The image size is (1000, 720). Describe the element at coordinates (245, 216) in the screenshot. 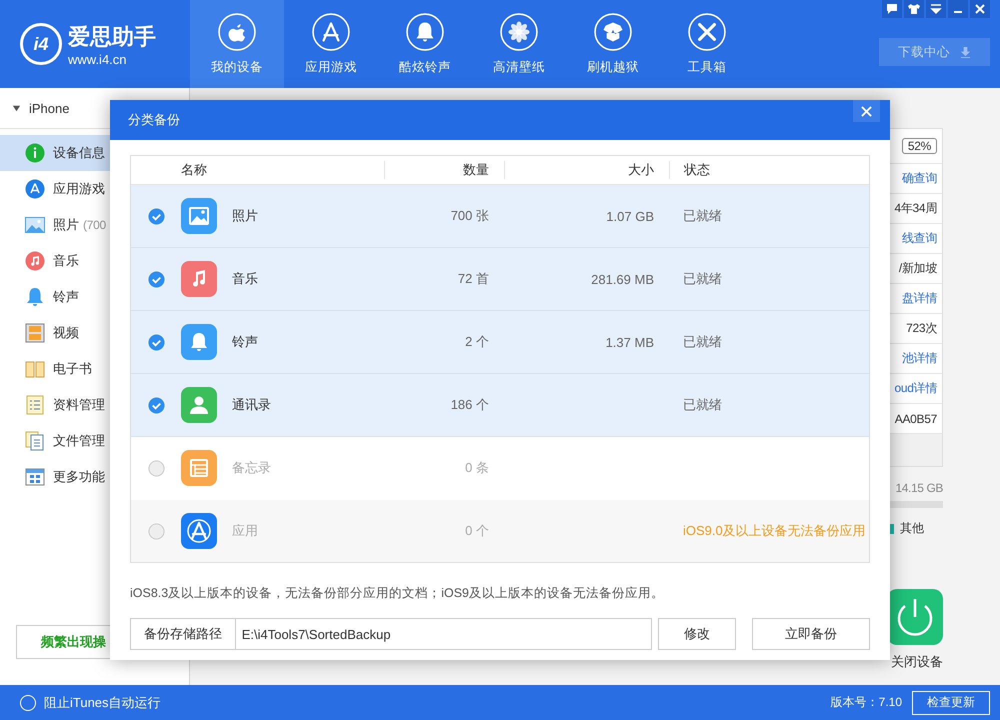

I see `category-name: 照片` at that location.